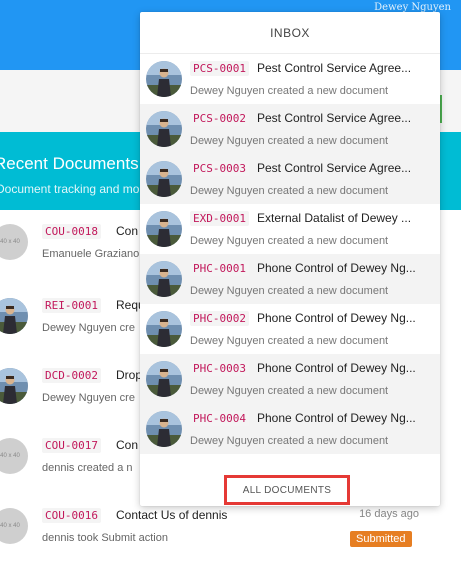 The height and width of the screenshot is (575, 461). What do you see at coordinates (219, 418) in the screenshot?
I see `document-code: PHC-0004` at bounding box center [219, 418].